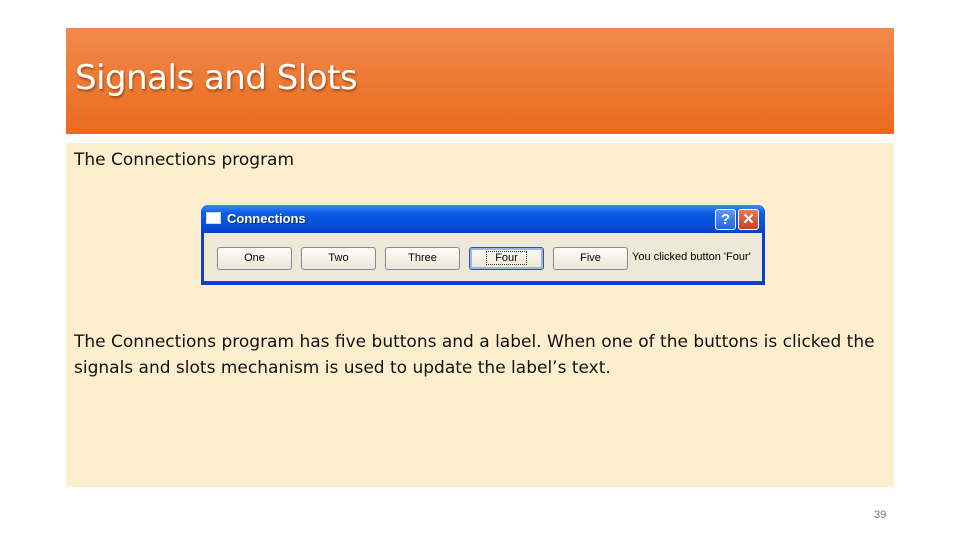 Image resolution: width=960 pixels, height=540 pixels. Describe the element at coordinates (266, 218) in the screenshot. I see `window-caption: Connections` at that location.